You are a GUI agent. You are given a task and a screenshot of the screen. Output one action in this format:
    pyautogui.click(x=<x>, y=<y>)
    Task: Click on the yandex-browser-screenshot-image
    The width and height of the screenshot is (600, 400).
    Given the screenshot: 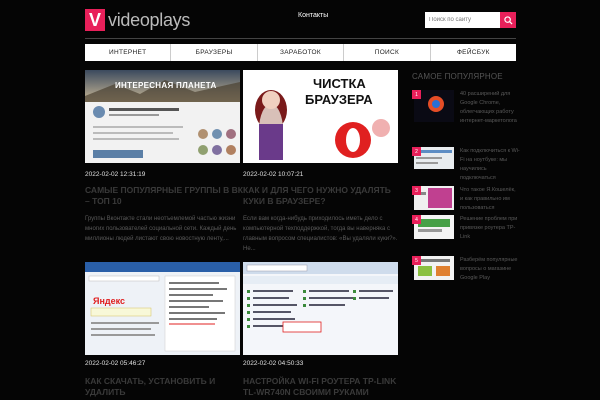 What is the action you would take?
    pyautogui.click(x=162, y=307)
    